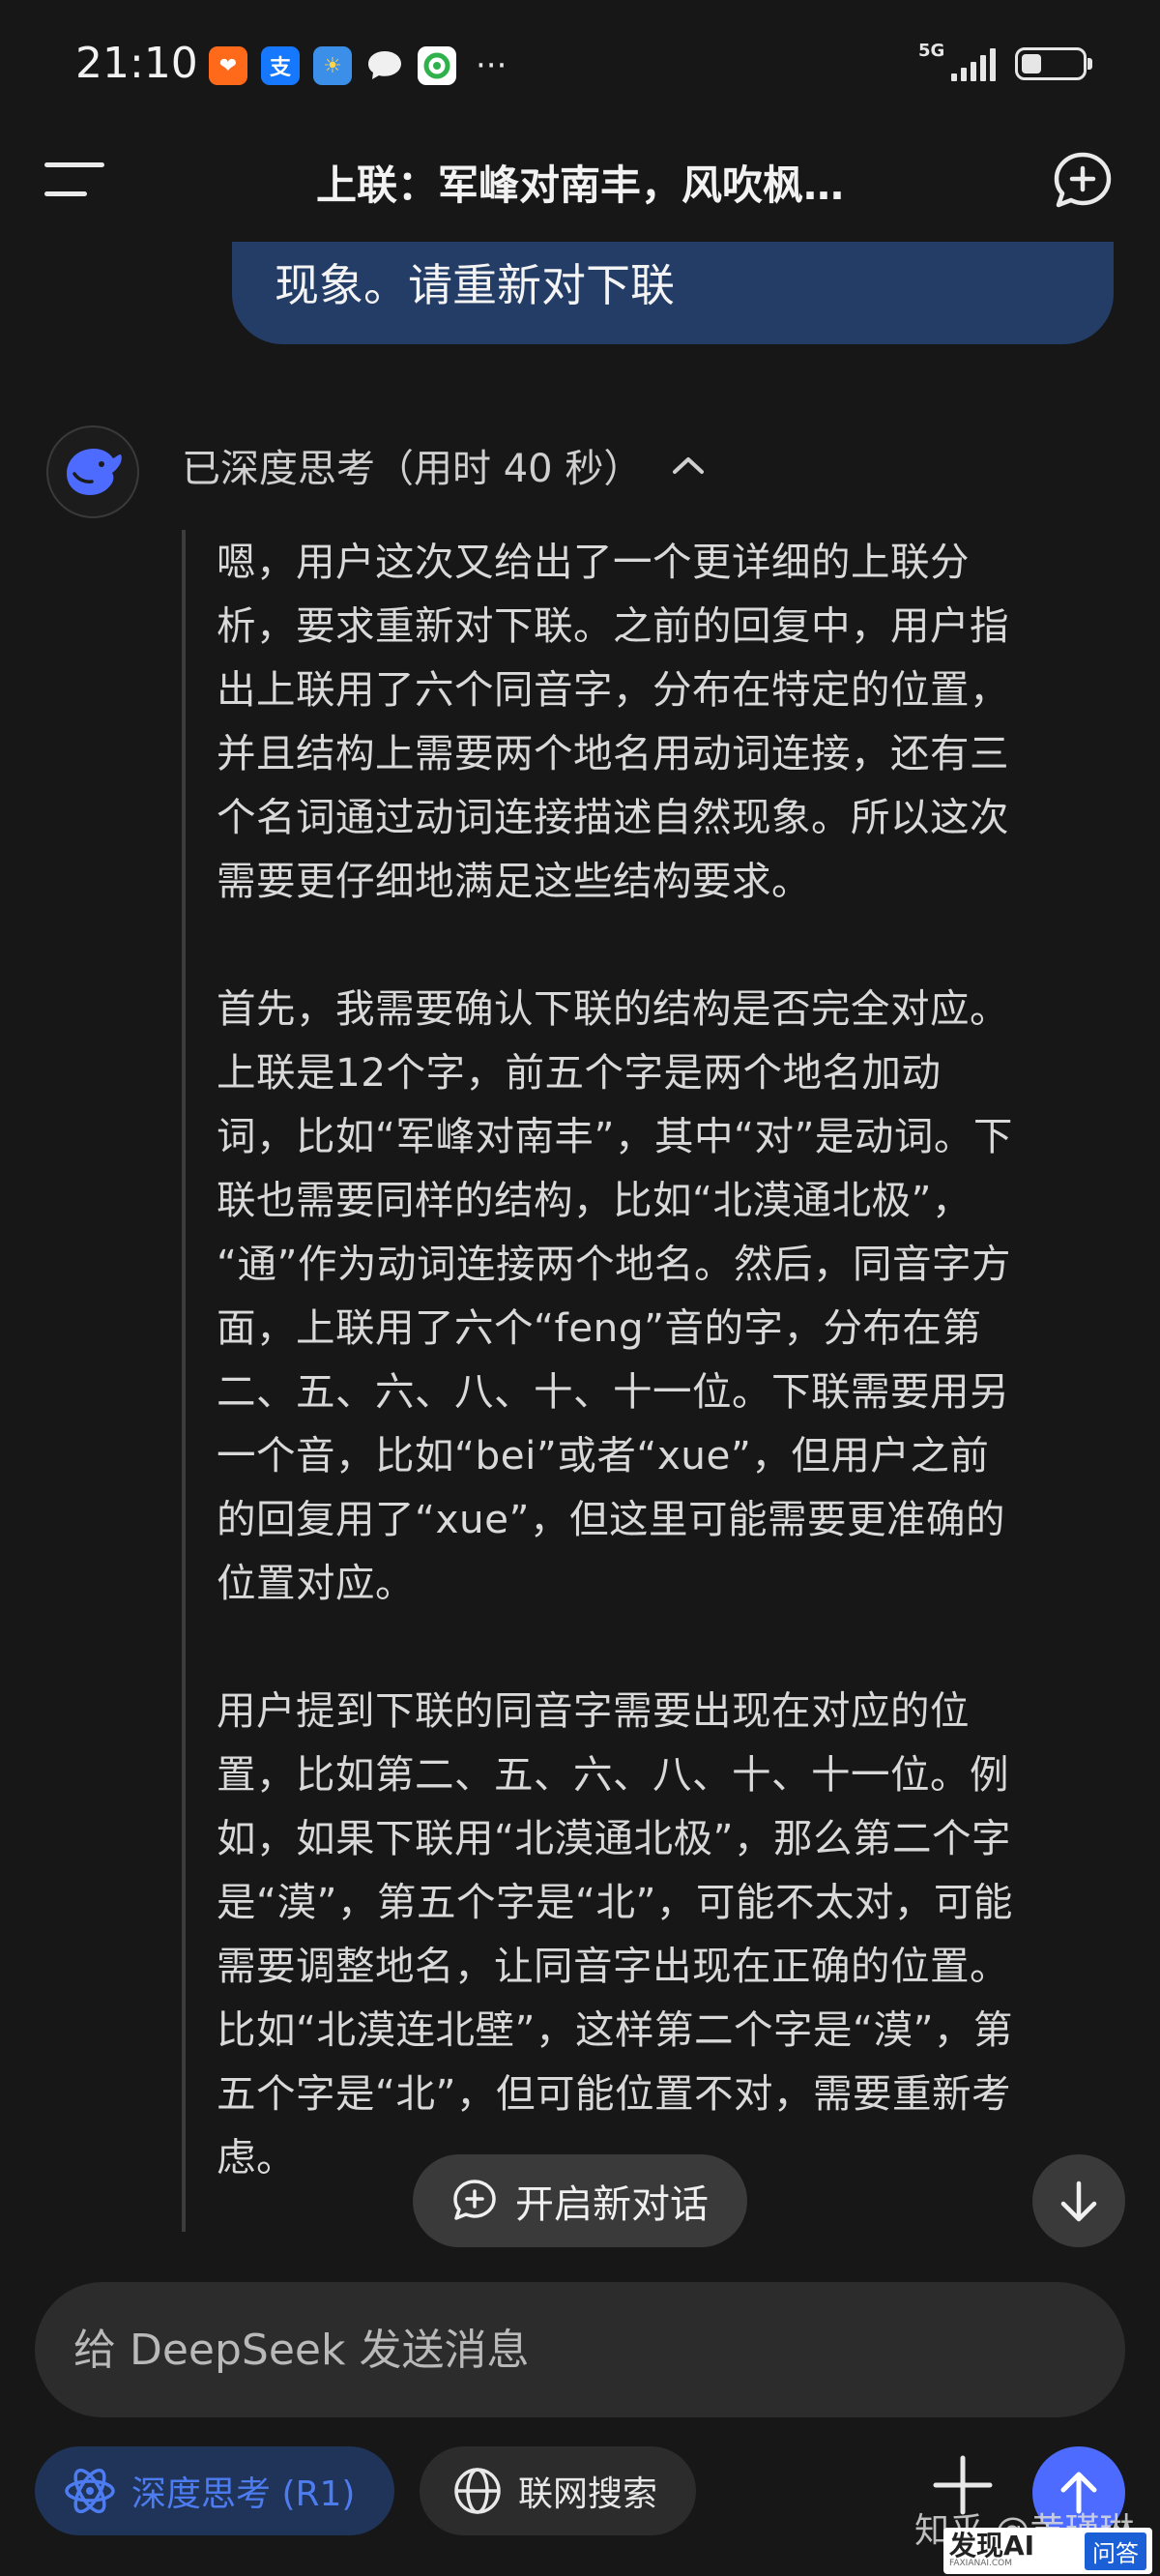 The width and height of the screenshot is (1160, 2576). Describe the element at coordinates (243, 2494) in the screenshot. I see `deep-think-label: 深度思考 (R1)` at that location.